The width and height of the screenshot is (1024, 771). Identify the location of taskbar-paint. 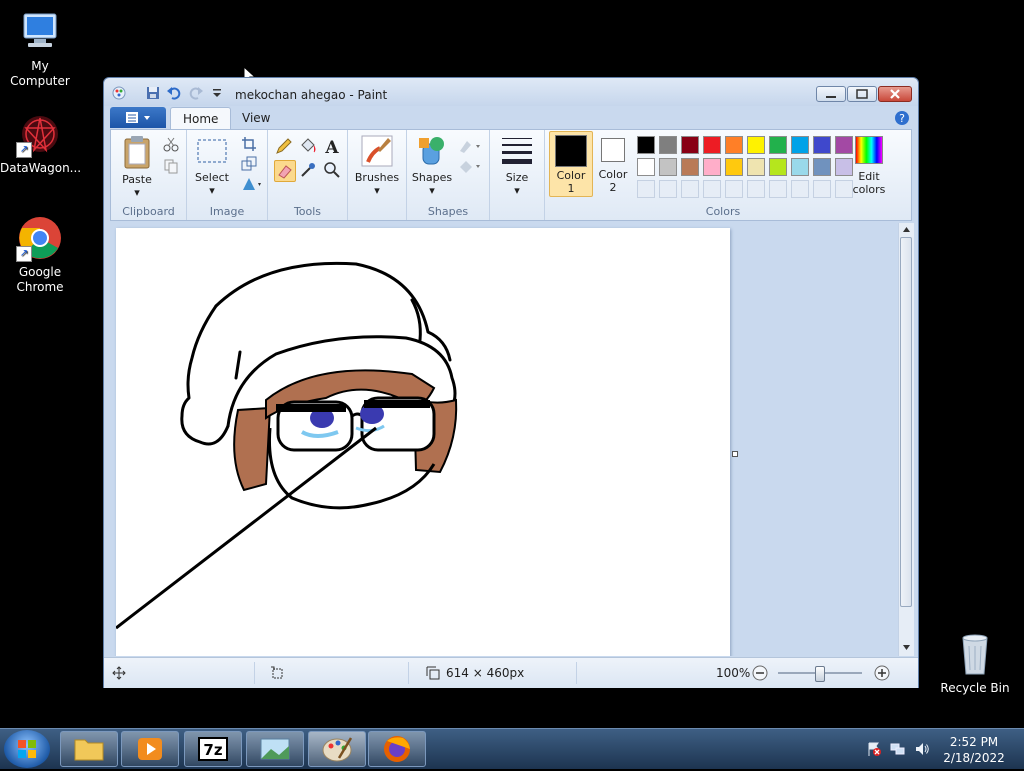
(337, 749).